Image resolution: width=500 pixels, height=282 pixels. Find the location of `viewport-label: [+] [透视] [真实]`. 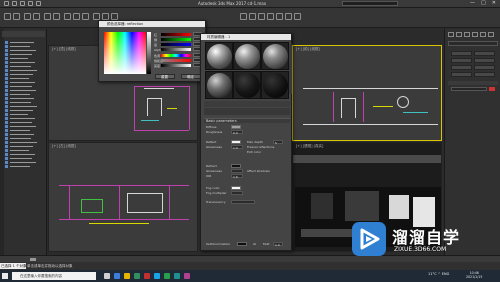

viewport-label: [+] [透视] [真实] is located at coordinates (309, 146).